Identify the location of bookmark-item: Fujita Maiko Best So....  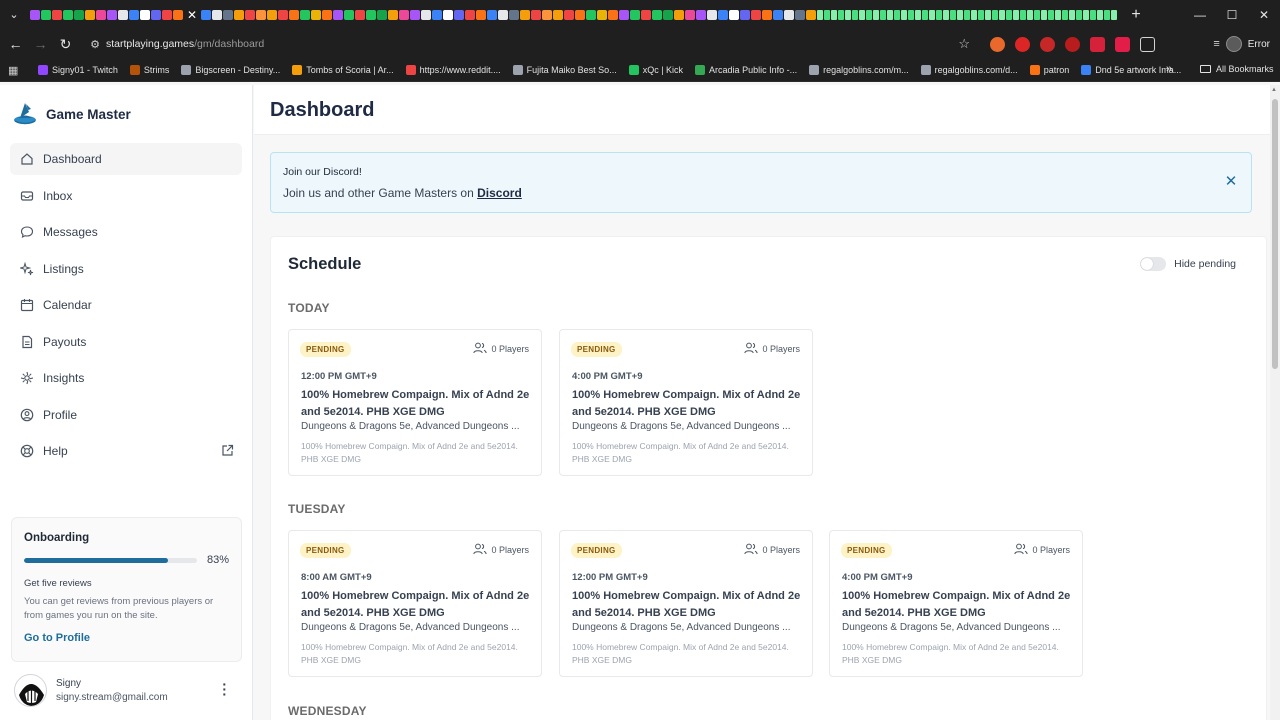
(564, 70).